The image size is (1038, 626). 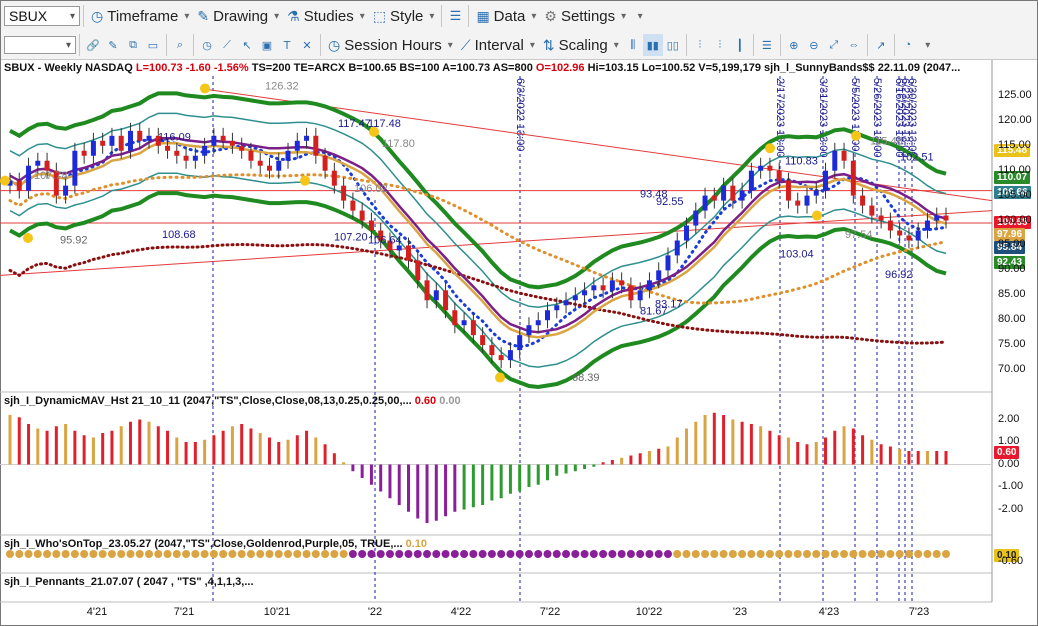 I want to click on x-tick-label: 10'21, so click(x=277, y=612).